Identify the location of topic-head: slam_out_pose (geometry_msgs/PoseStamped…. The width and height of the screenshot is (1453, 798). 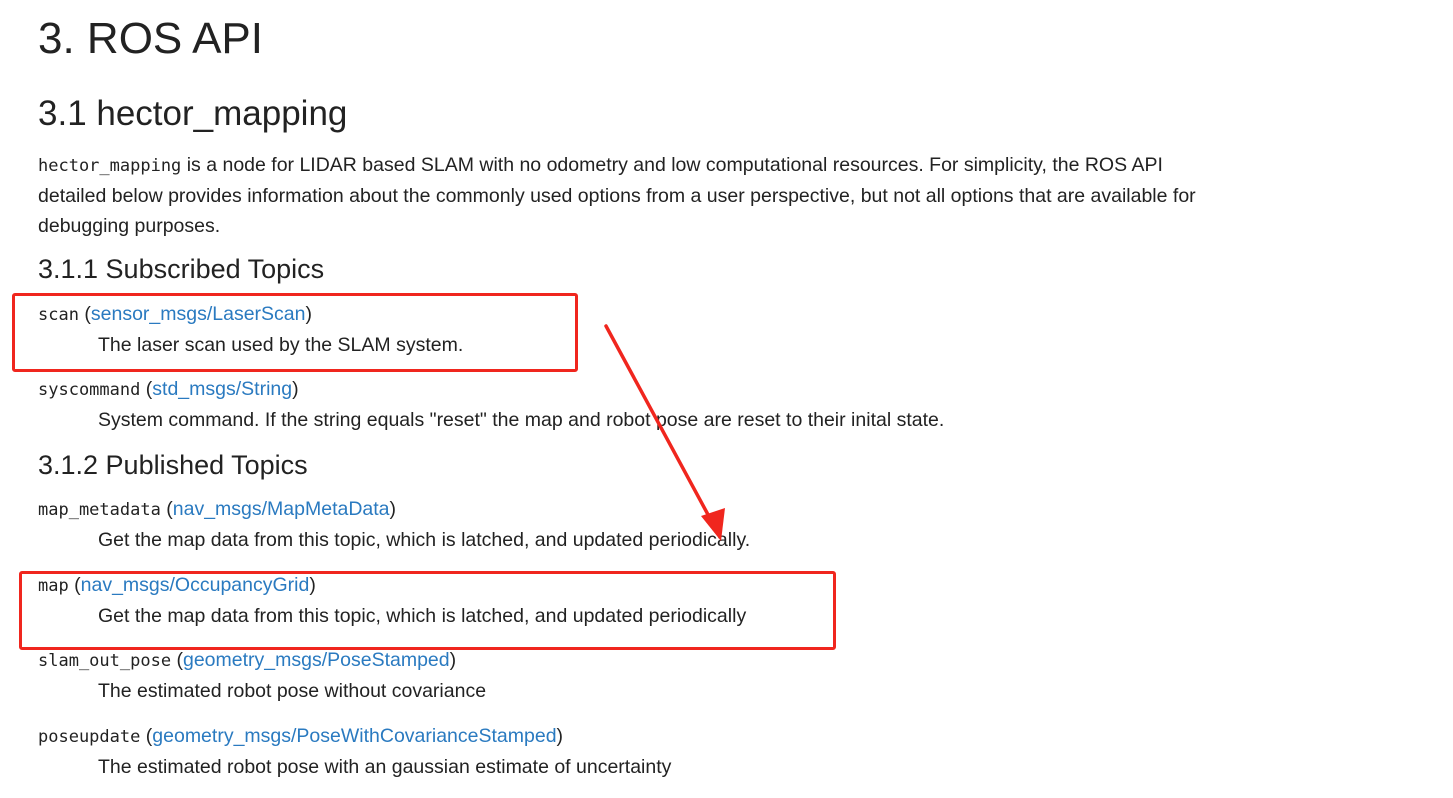
(588, 660).